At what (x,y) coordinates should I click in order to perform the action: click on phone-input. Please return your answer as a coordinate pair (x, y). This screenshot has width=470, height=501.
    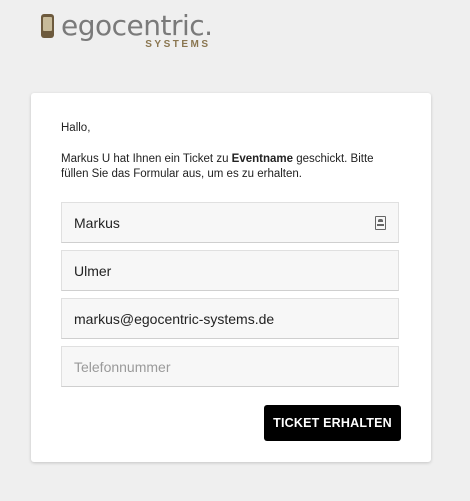
    Looking at the image, I should click on (230, 366).